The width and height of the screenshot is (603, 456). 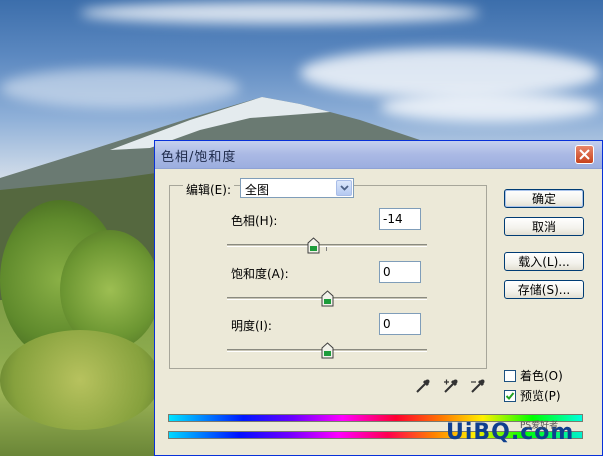 I want to click on hue-input: -14, so click(x=400, y=219).